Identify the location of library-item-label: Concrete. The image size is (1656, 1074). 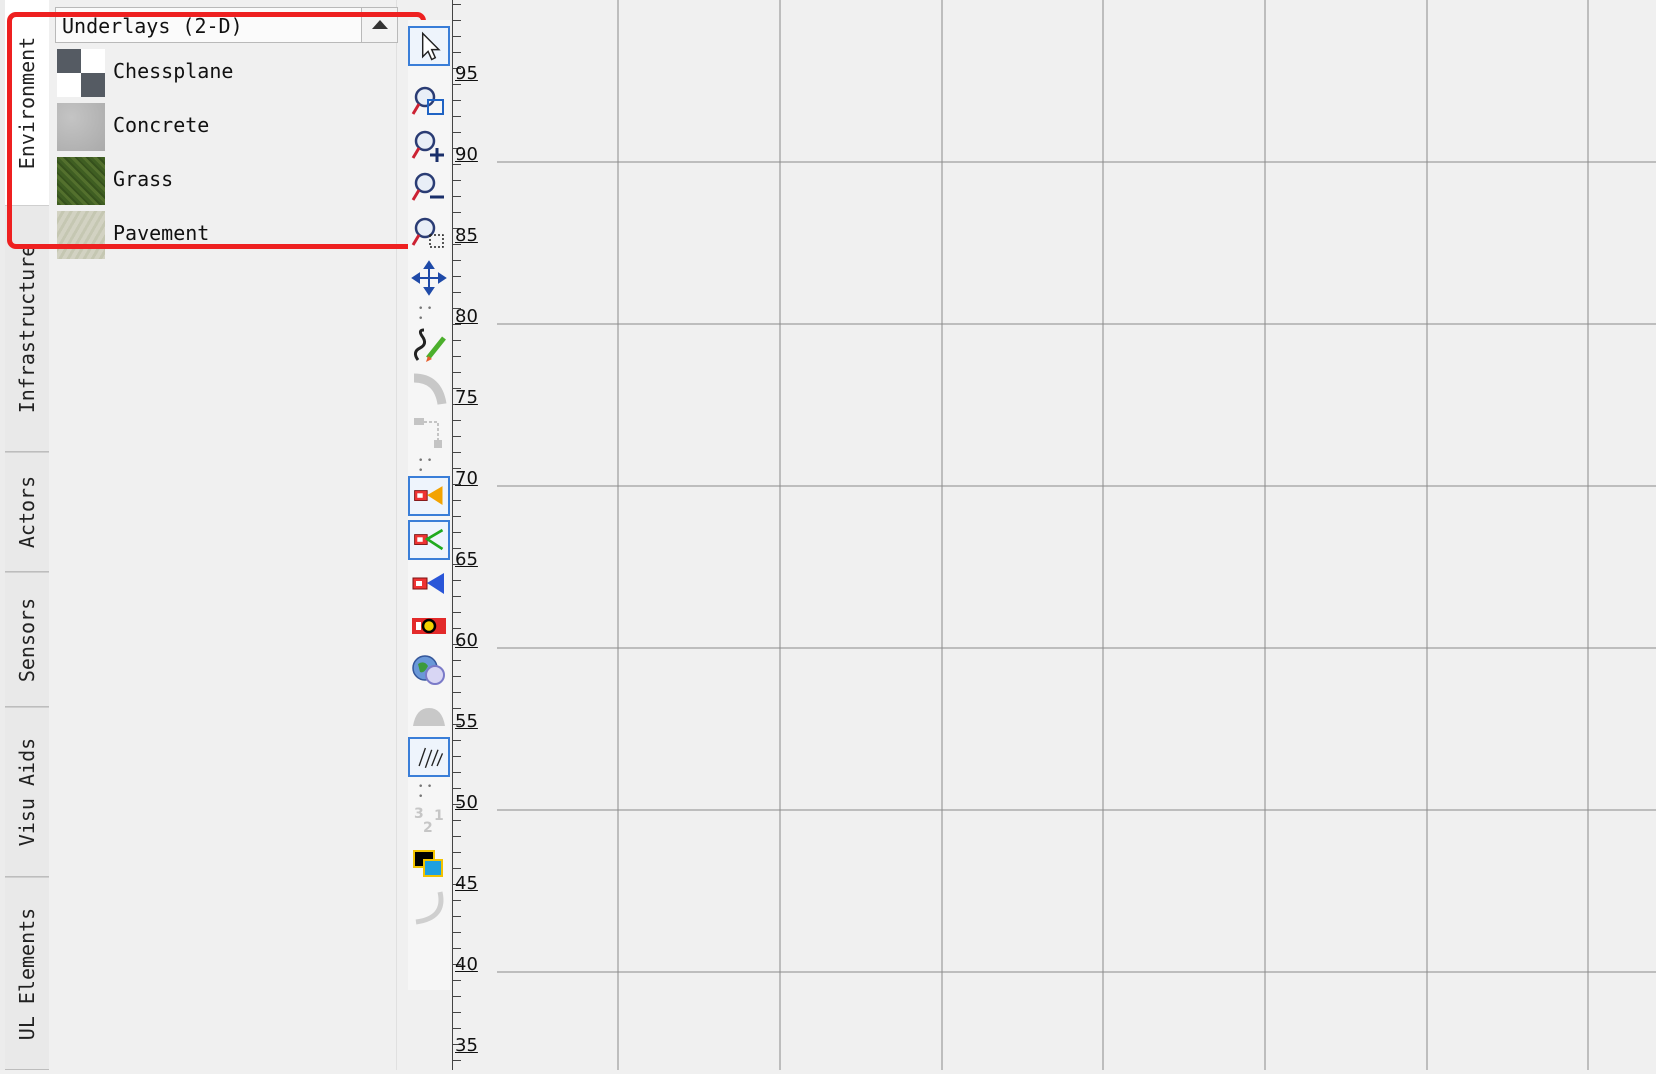
(161, 125).